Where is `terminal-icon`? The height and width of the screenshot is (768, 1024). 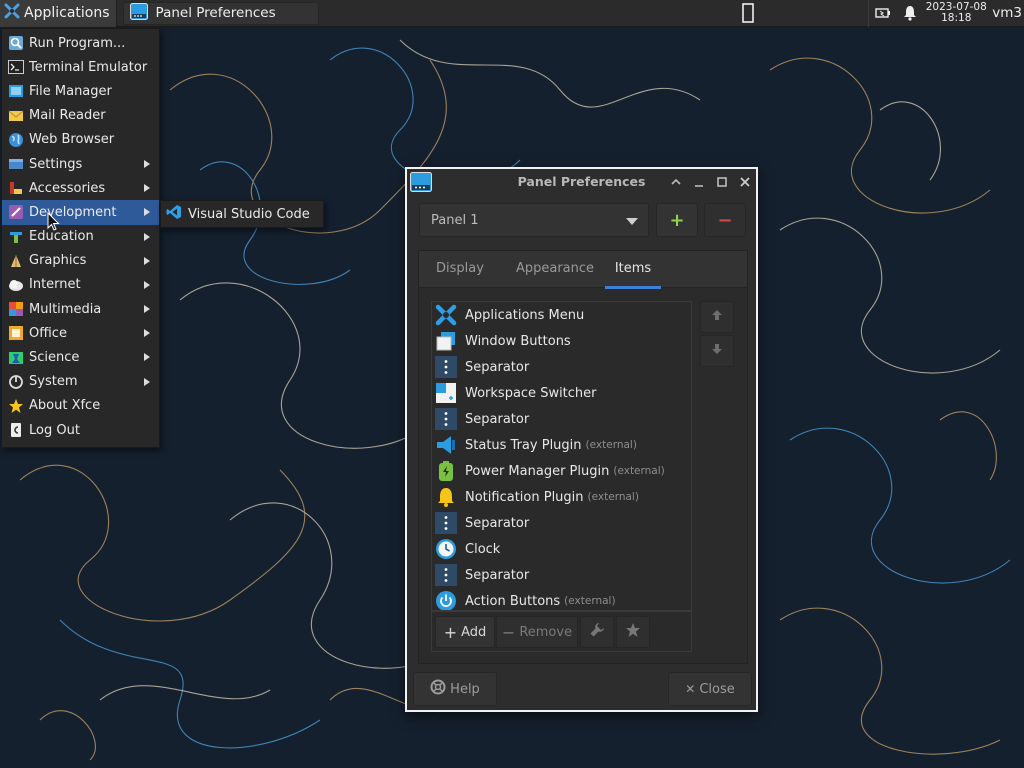
terminal-icon is located at coordinates (16, 67).